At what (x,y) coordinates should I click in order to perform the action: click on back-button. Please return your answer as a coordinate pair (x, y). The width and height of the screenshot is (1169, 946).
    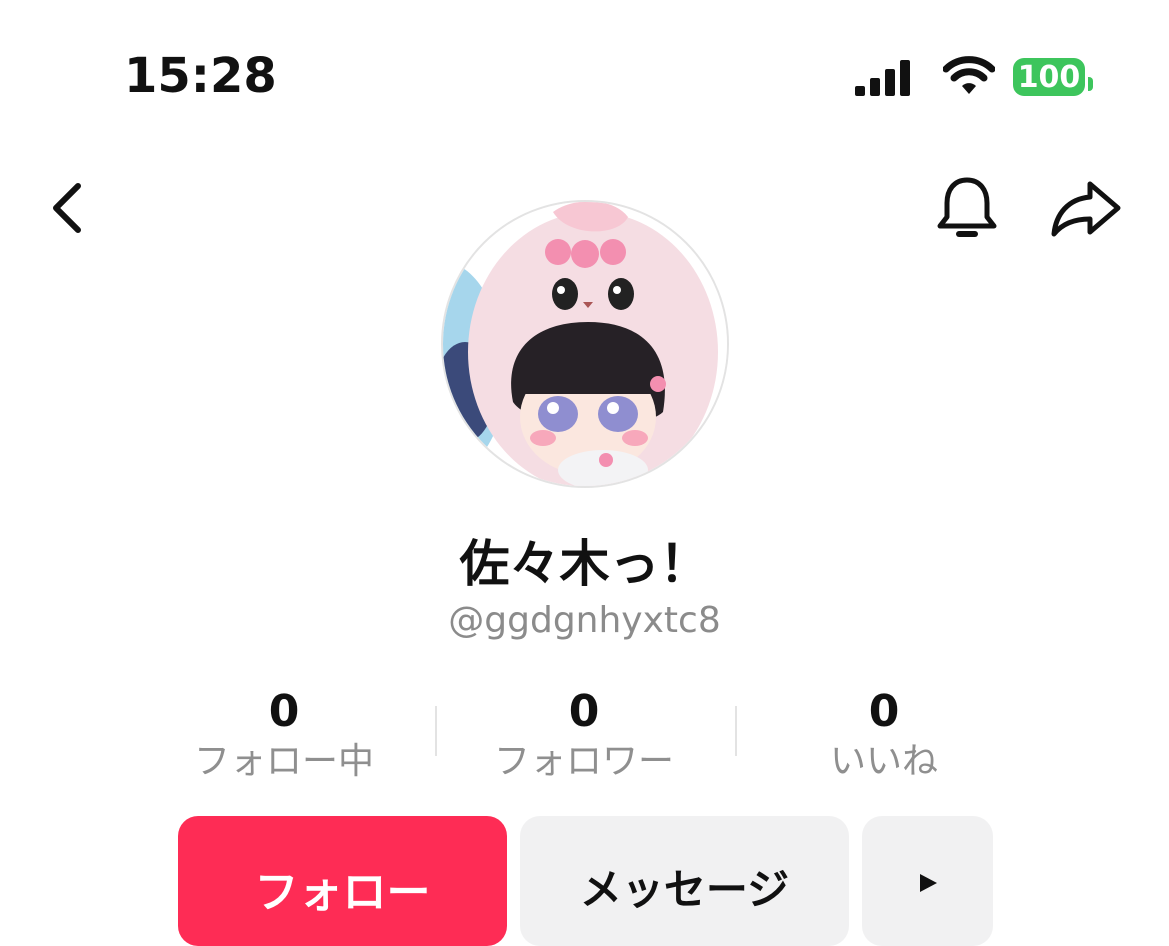
    Looking at the image, I should click on (69, 208).